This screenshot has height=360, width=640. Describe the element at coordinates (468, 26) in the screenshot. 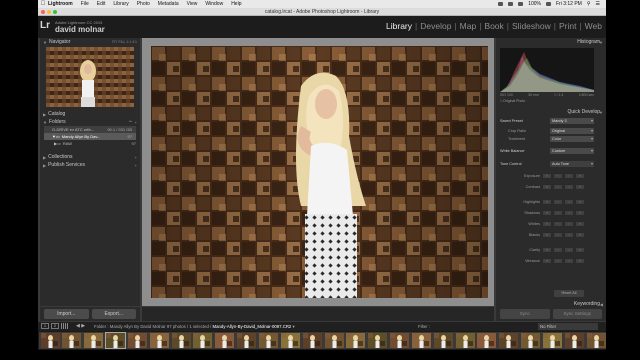

I see `module-map: Map` at that location.